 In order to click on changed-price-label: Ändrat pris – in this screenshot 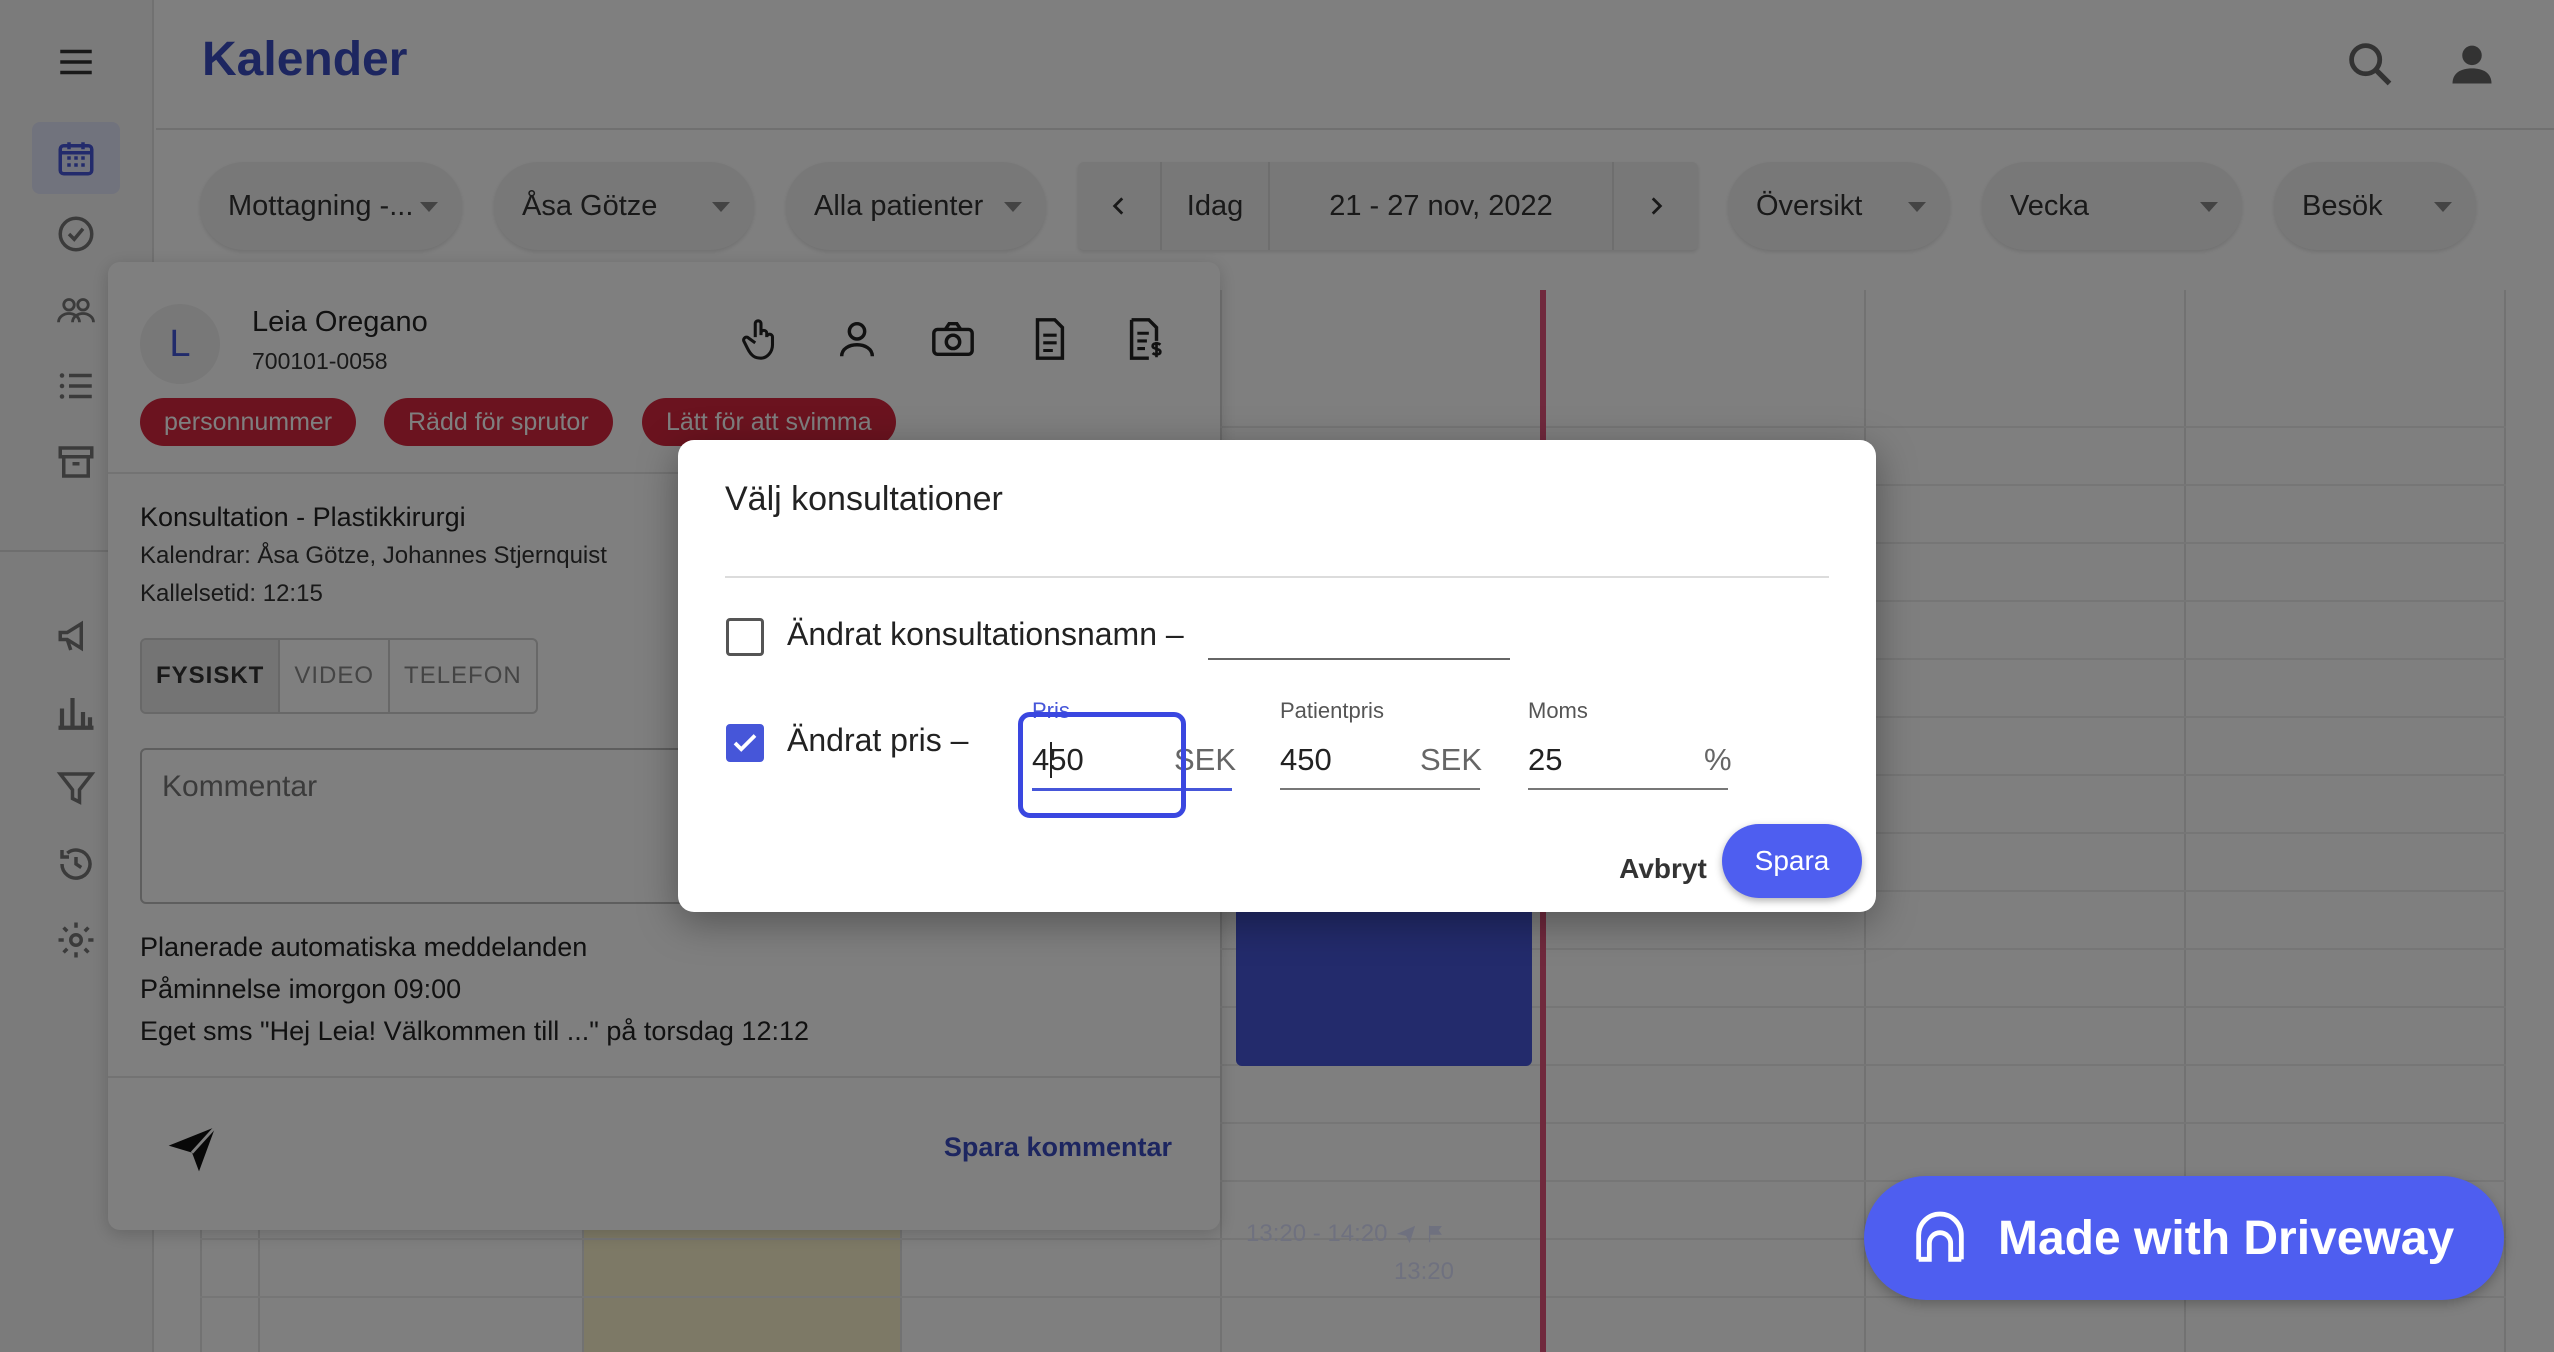, I will do `click(878, 740)`.